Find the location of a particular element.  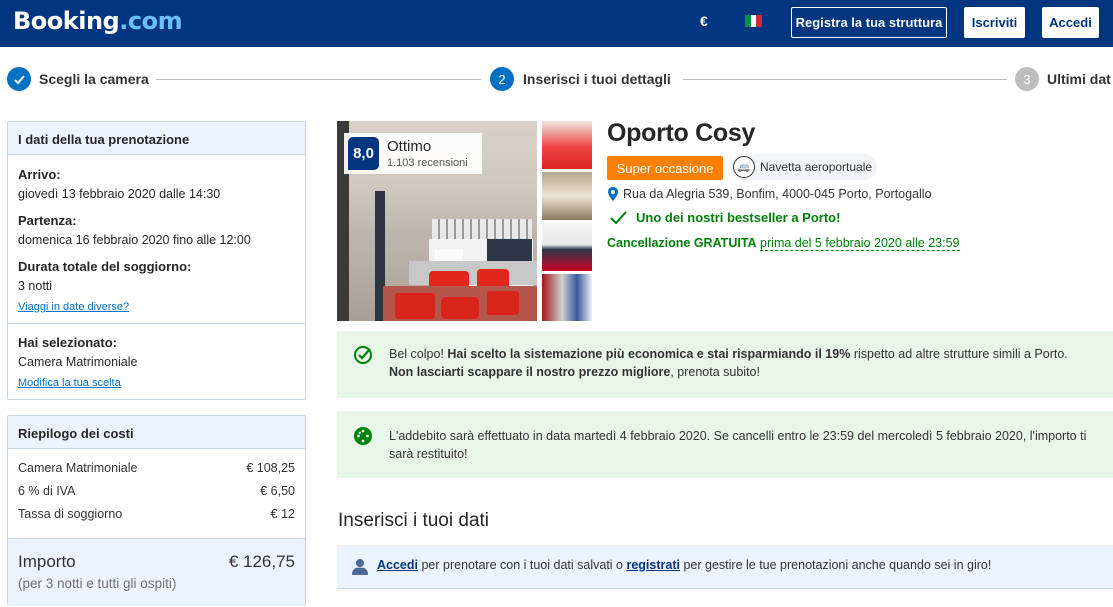

review-score-word: Ottimo is located at coordinates (409, 146).